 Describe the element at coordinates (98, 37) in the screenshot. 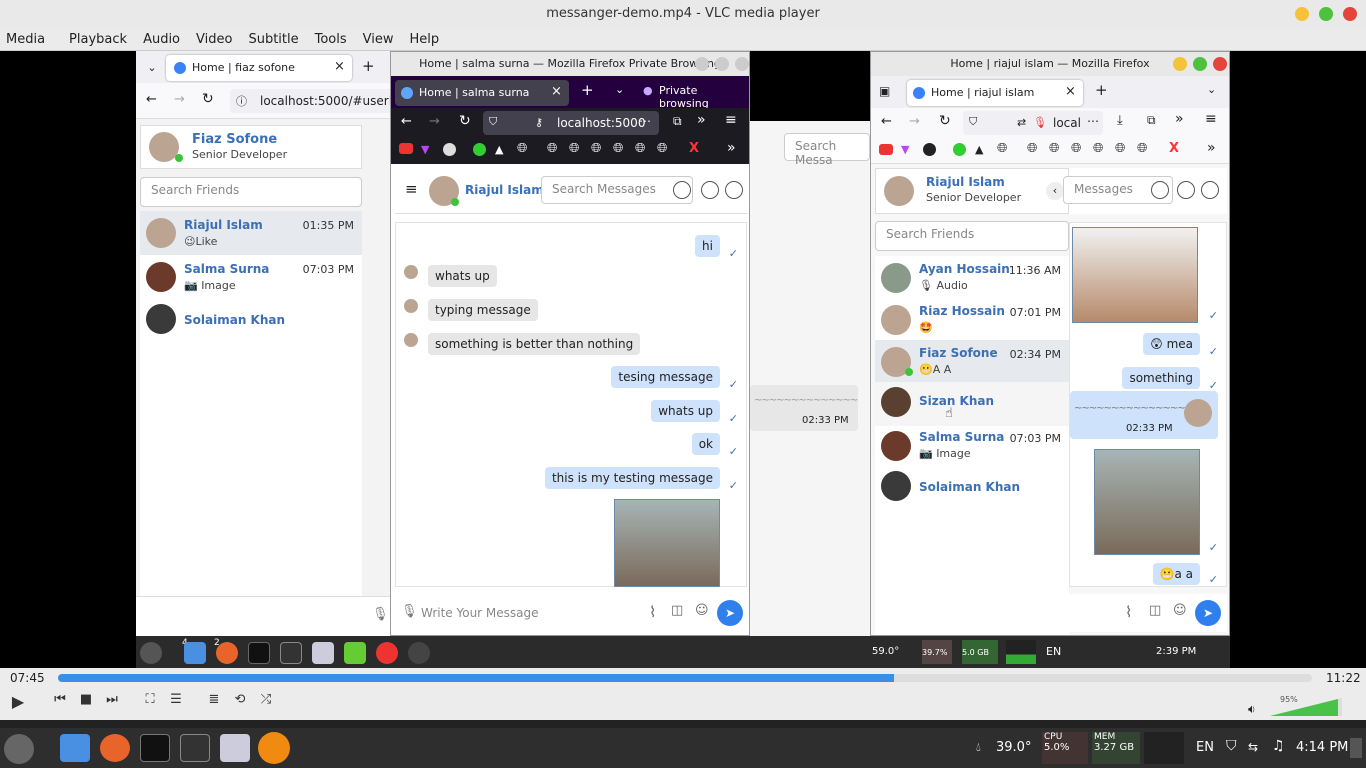

I see `menu-playback: Playback` at that location.